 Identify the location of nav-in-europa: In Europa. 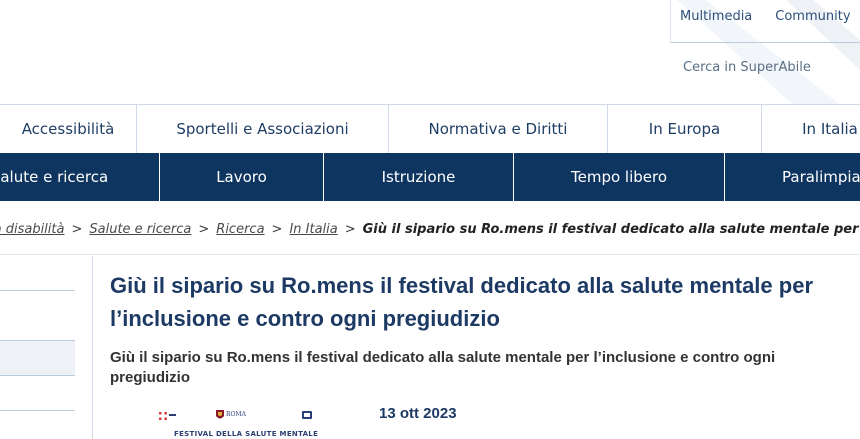
(685, 129).